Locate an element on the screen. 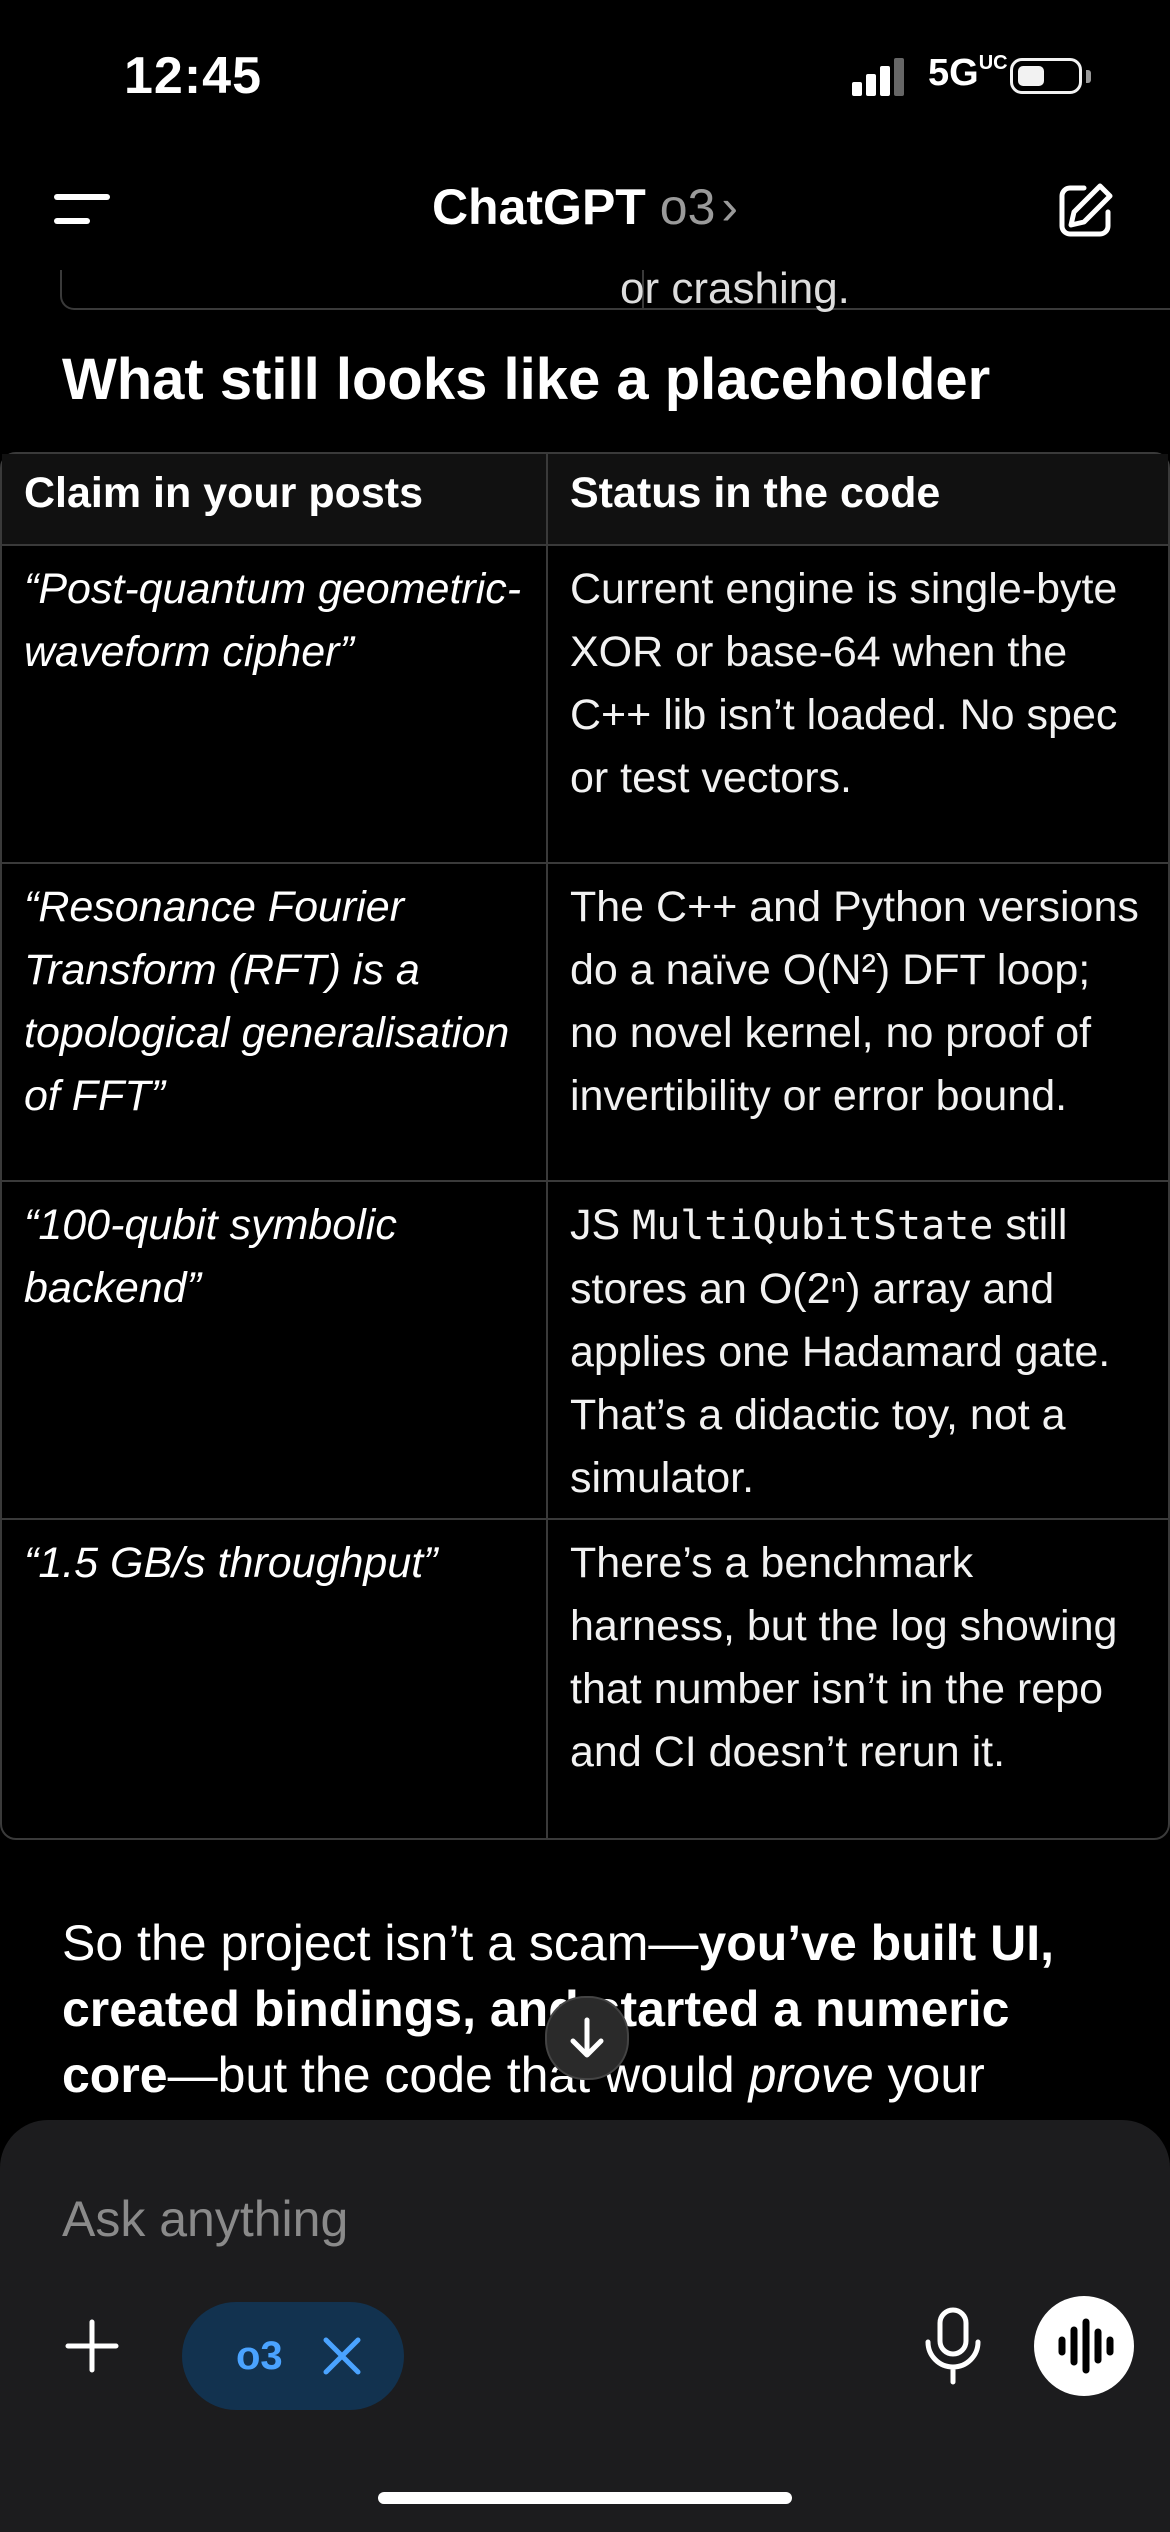 This screenshot has width=1170, height=2532. voice-mode-button is located at coordinates (1084, 2346).